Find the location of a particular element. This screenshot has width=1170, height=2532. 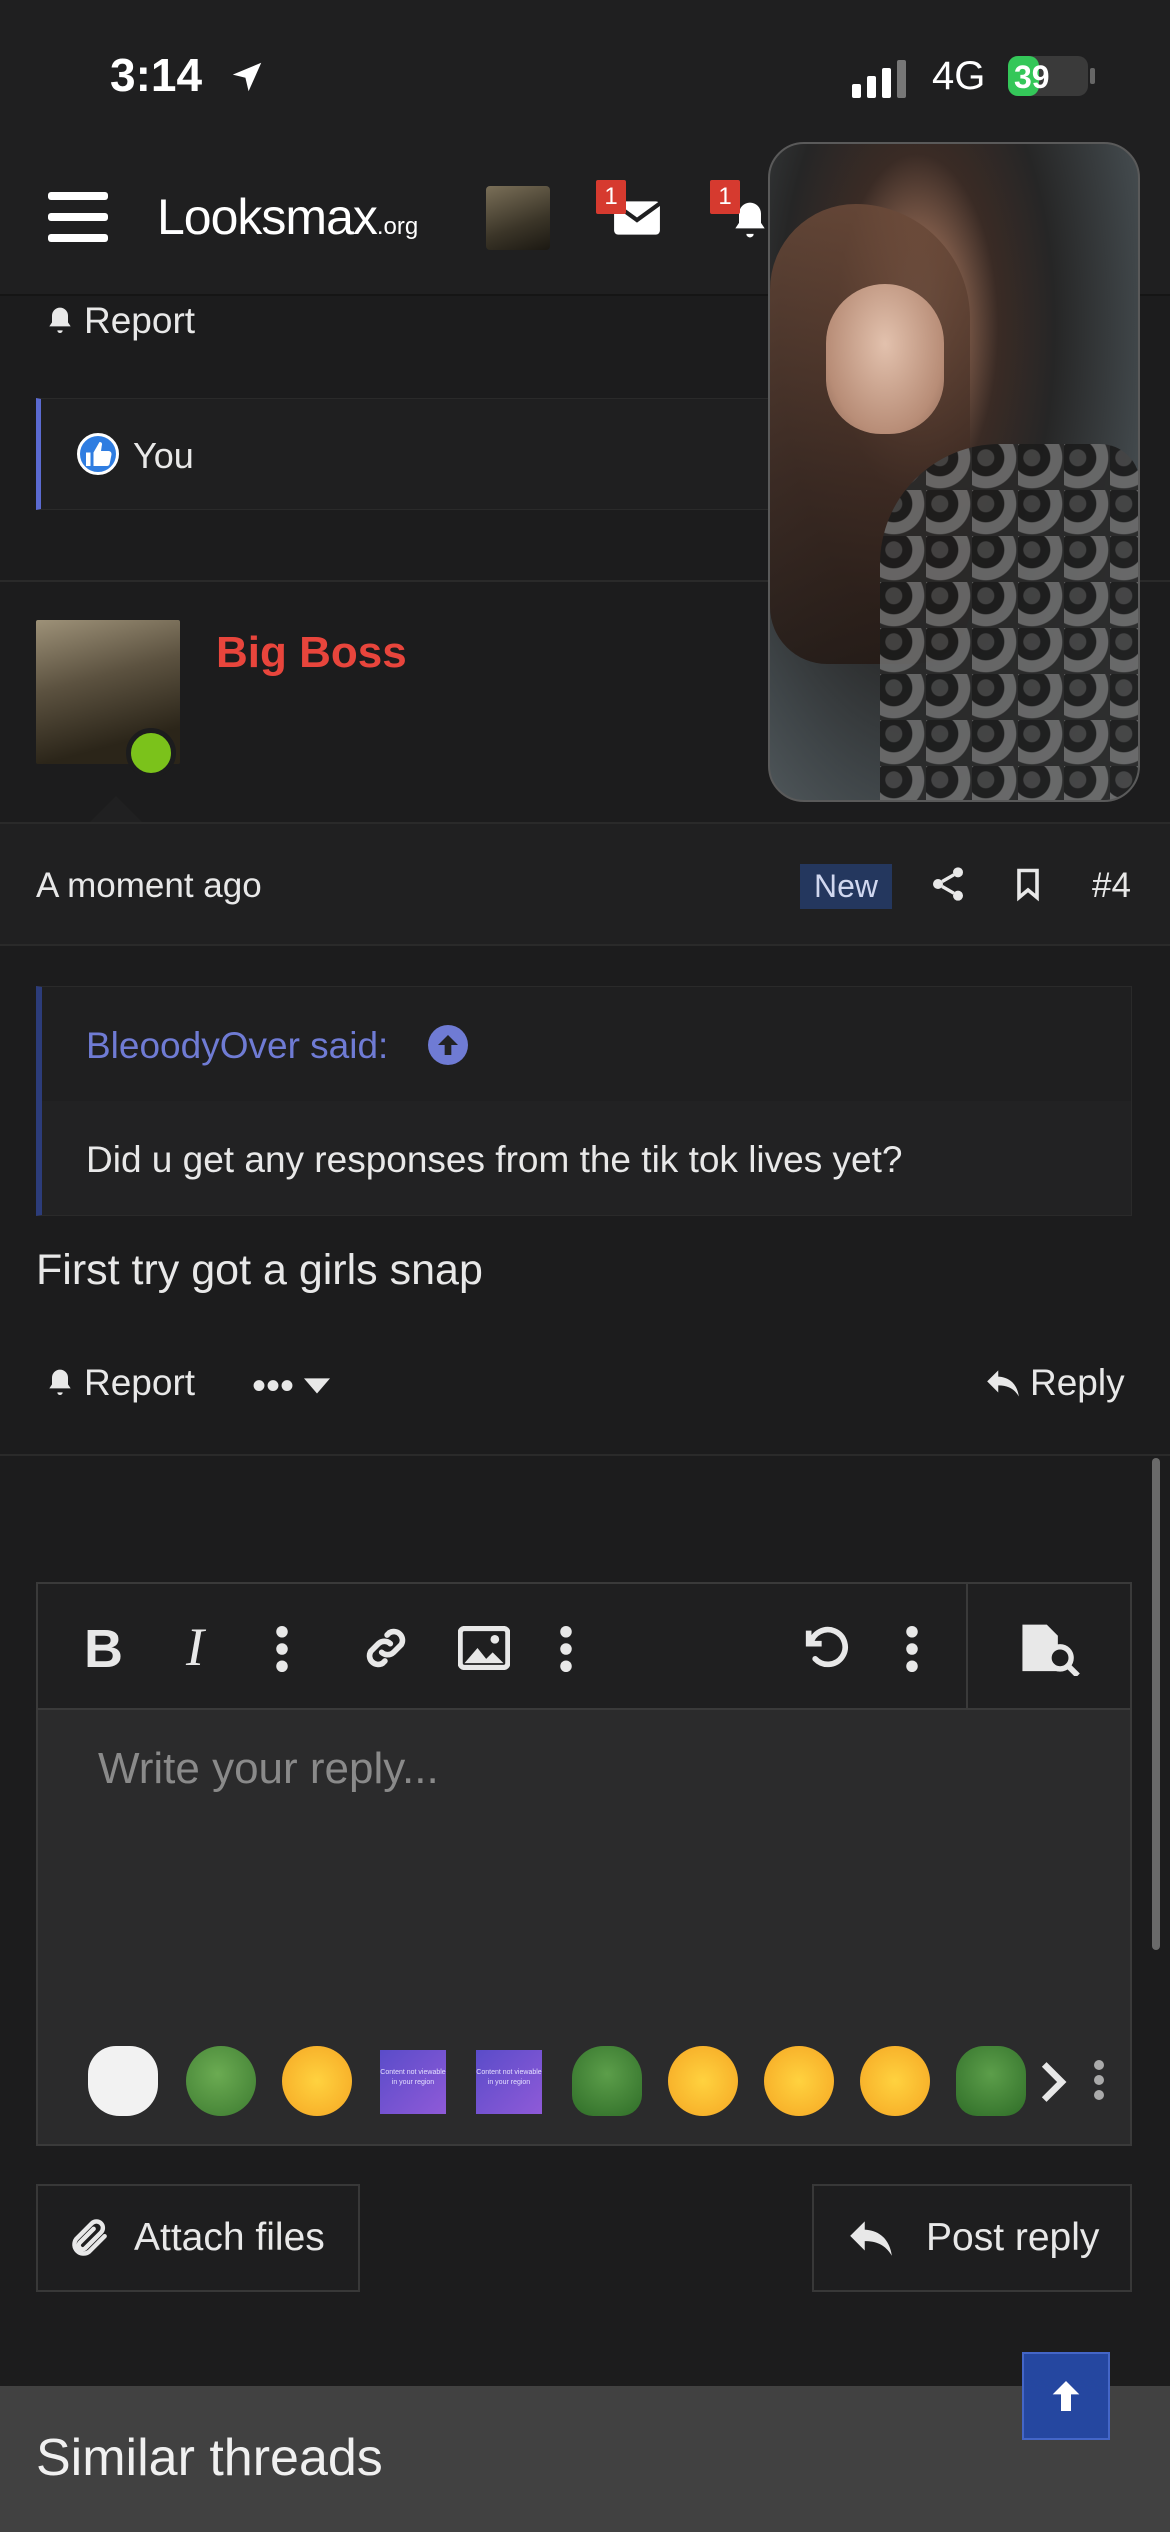

pepe-icon is located at coordinates (221, 2081).